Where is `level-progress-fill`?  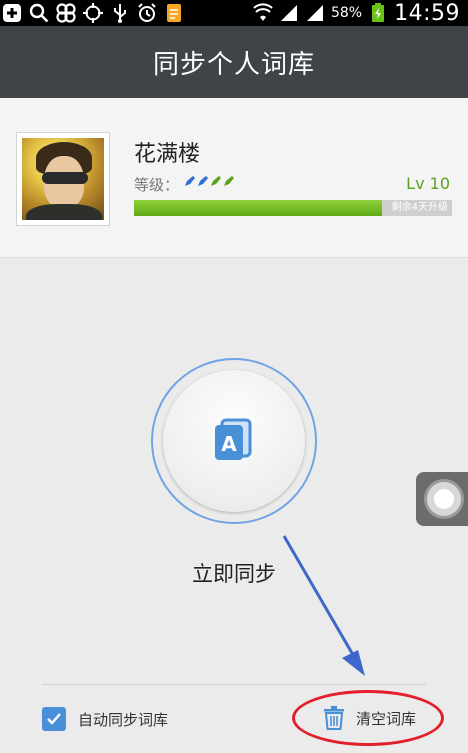
level-progress-fill is located at coordinates (258, 208).